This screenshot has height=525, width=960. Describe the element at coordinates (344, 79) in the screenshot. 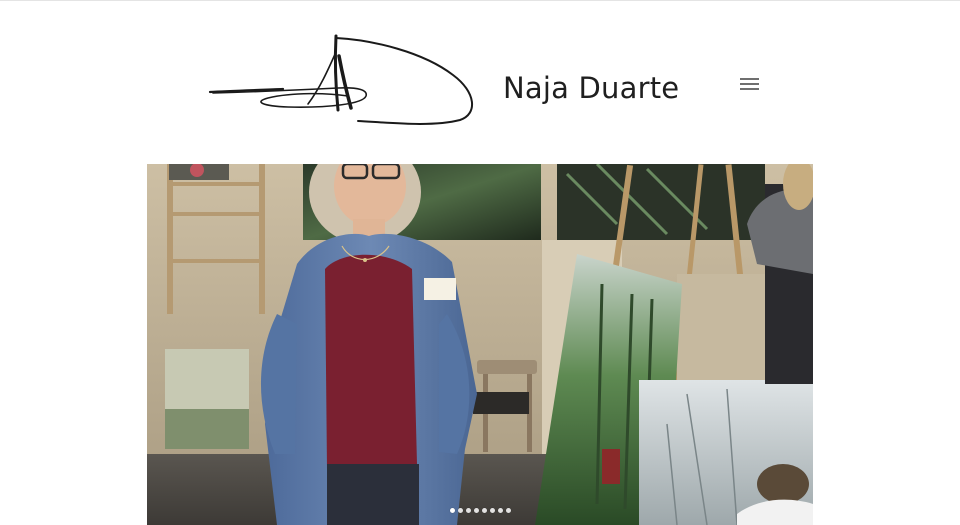

I see `signature-logo` at that location.